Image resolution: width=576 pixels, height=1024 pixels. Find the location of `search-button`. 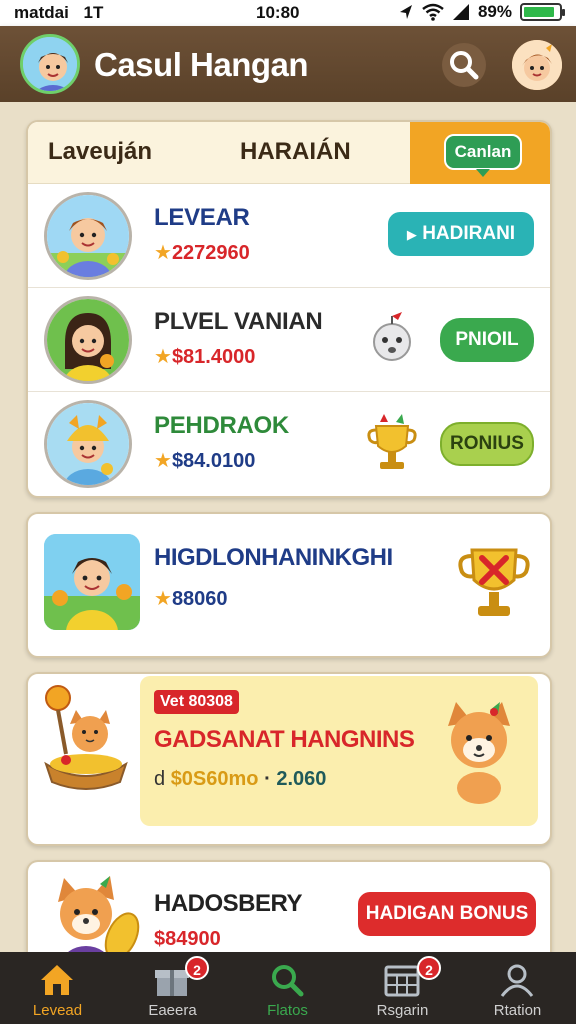

search-button is located at coordinates (464, 65).